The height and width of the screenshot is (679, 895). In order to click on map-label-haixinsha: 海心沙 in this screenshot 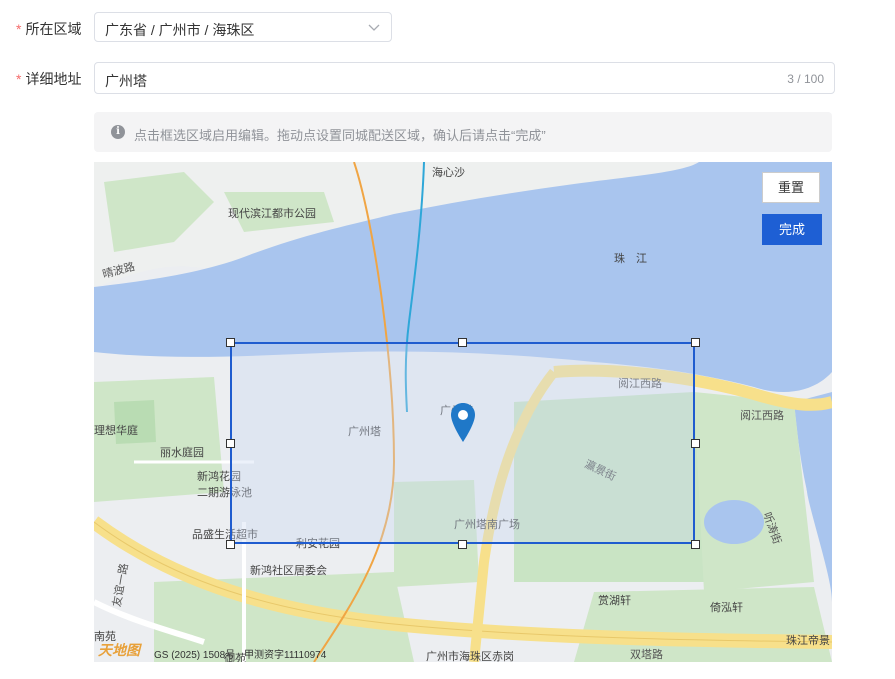, I will do `click(448, 173)`.